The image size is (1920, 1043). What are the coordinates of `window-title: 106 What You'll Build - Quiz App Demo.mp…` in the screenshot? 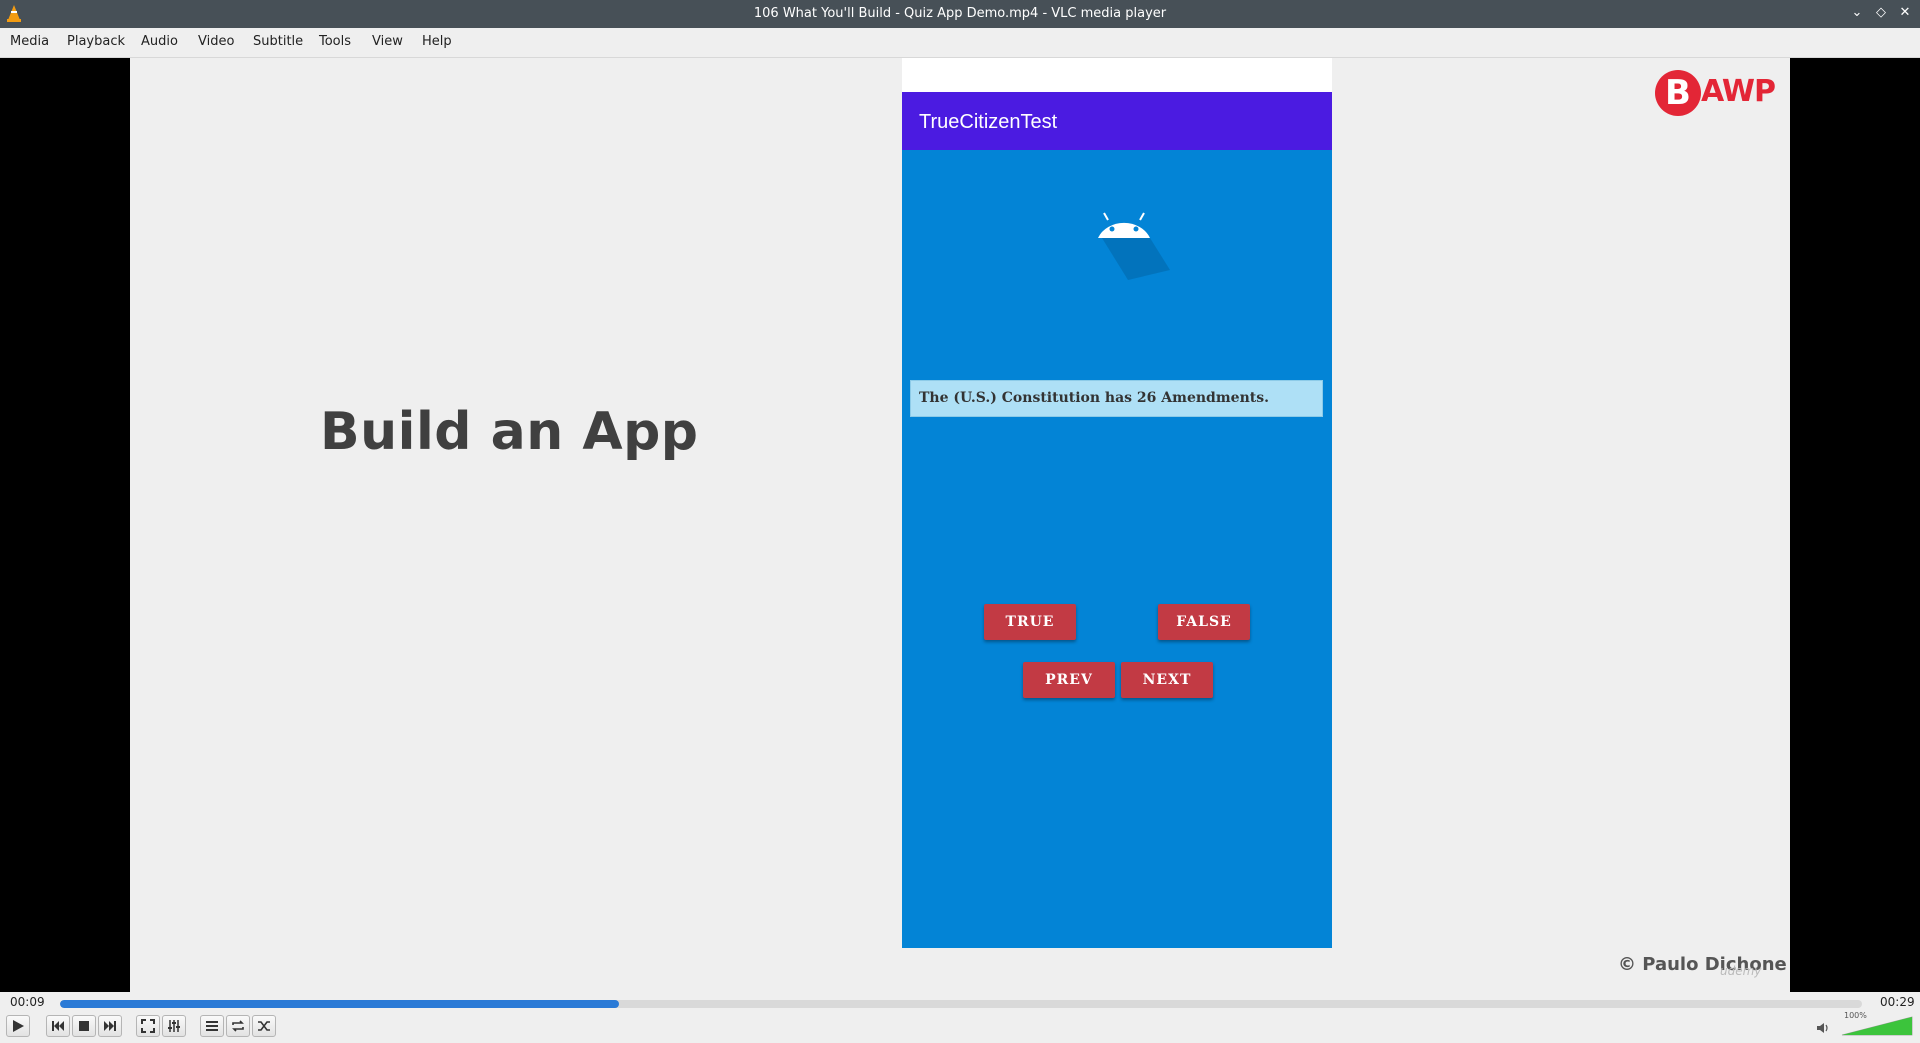 It's located at (960, 13).